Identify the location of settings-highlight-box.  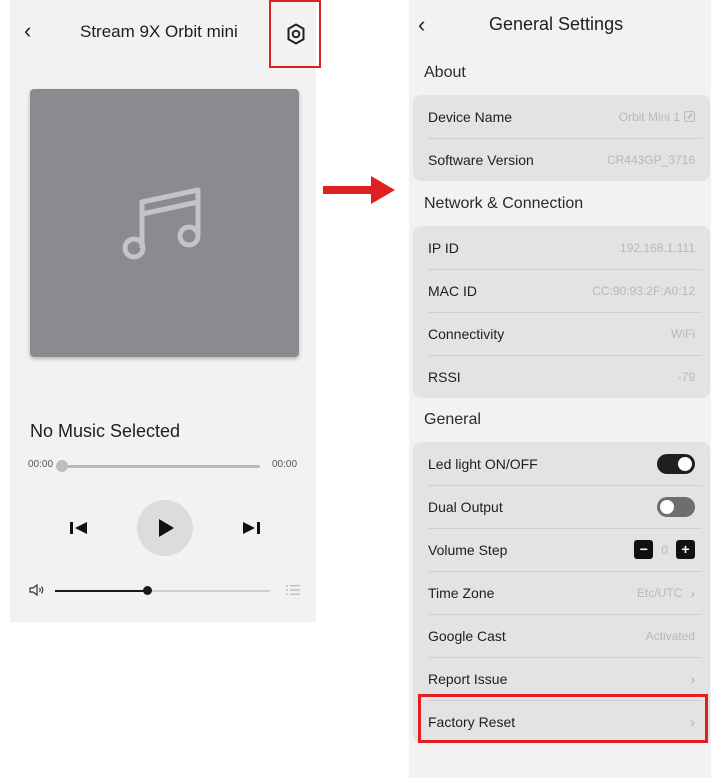
(295, 34).